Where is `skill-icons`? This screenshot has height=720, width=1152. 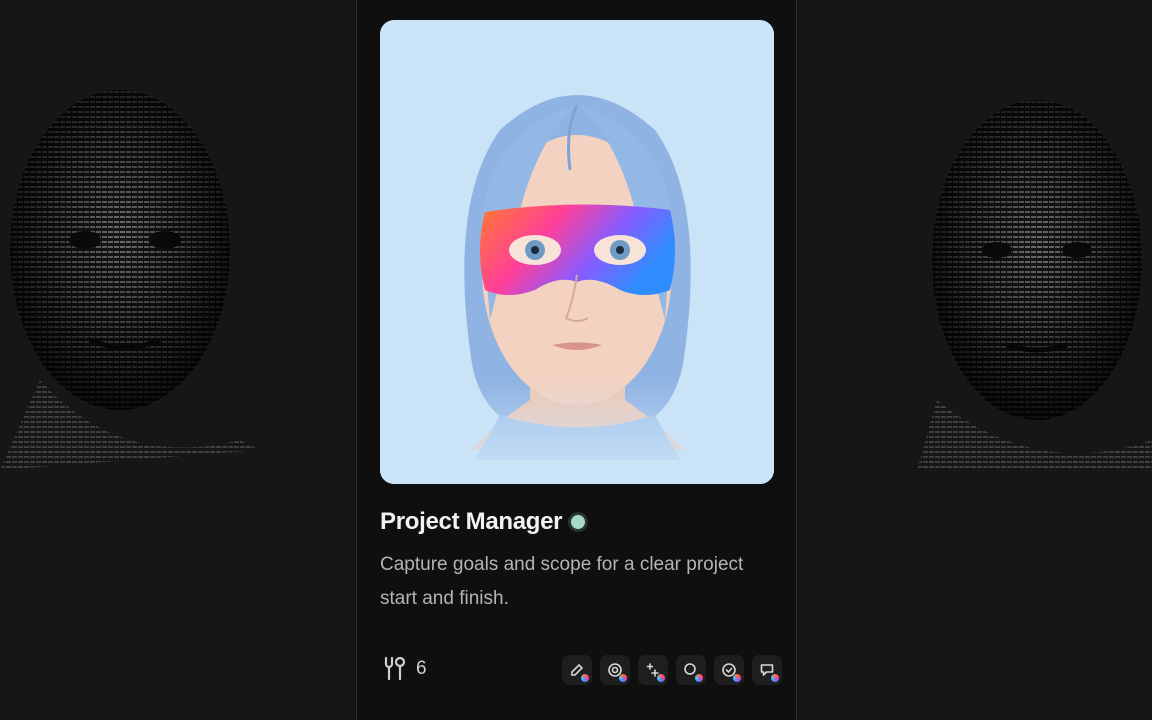
skill-icons is located at coordinates (672, 670).